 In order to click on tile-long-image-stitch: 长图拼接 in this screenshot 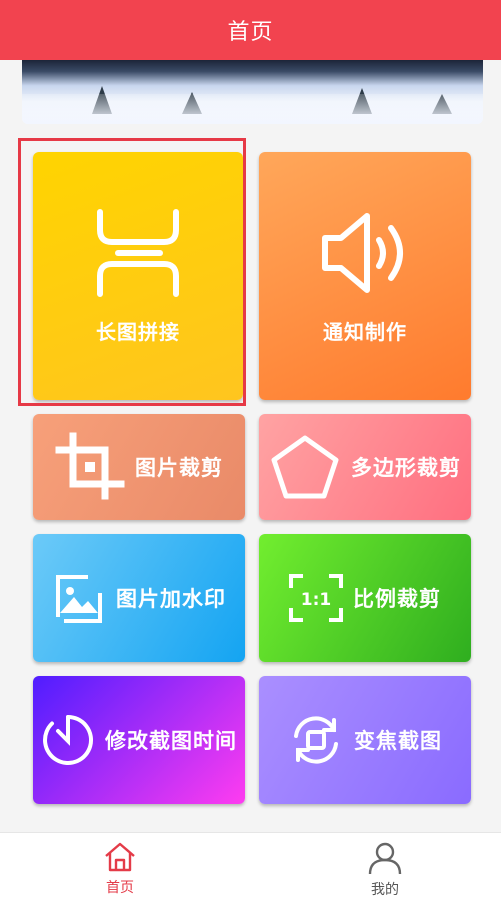, I will do `click(138, 276)`.